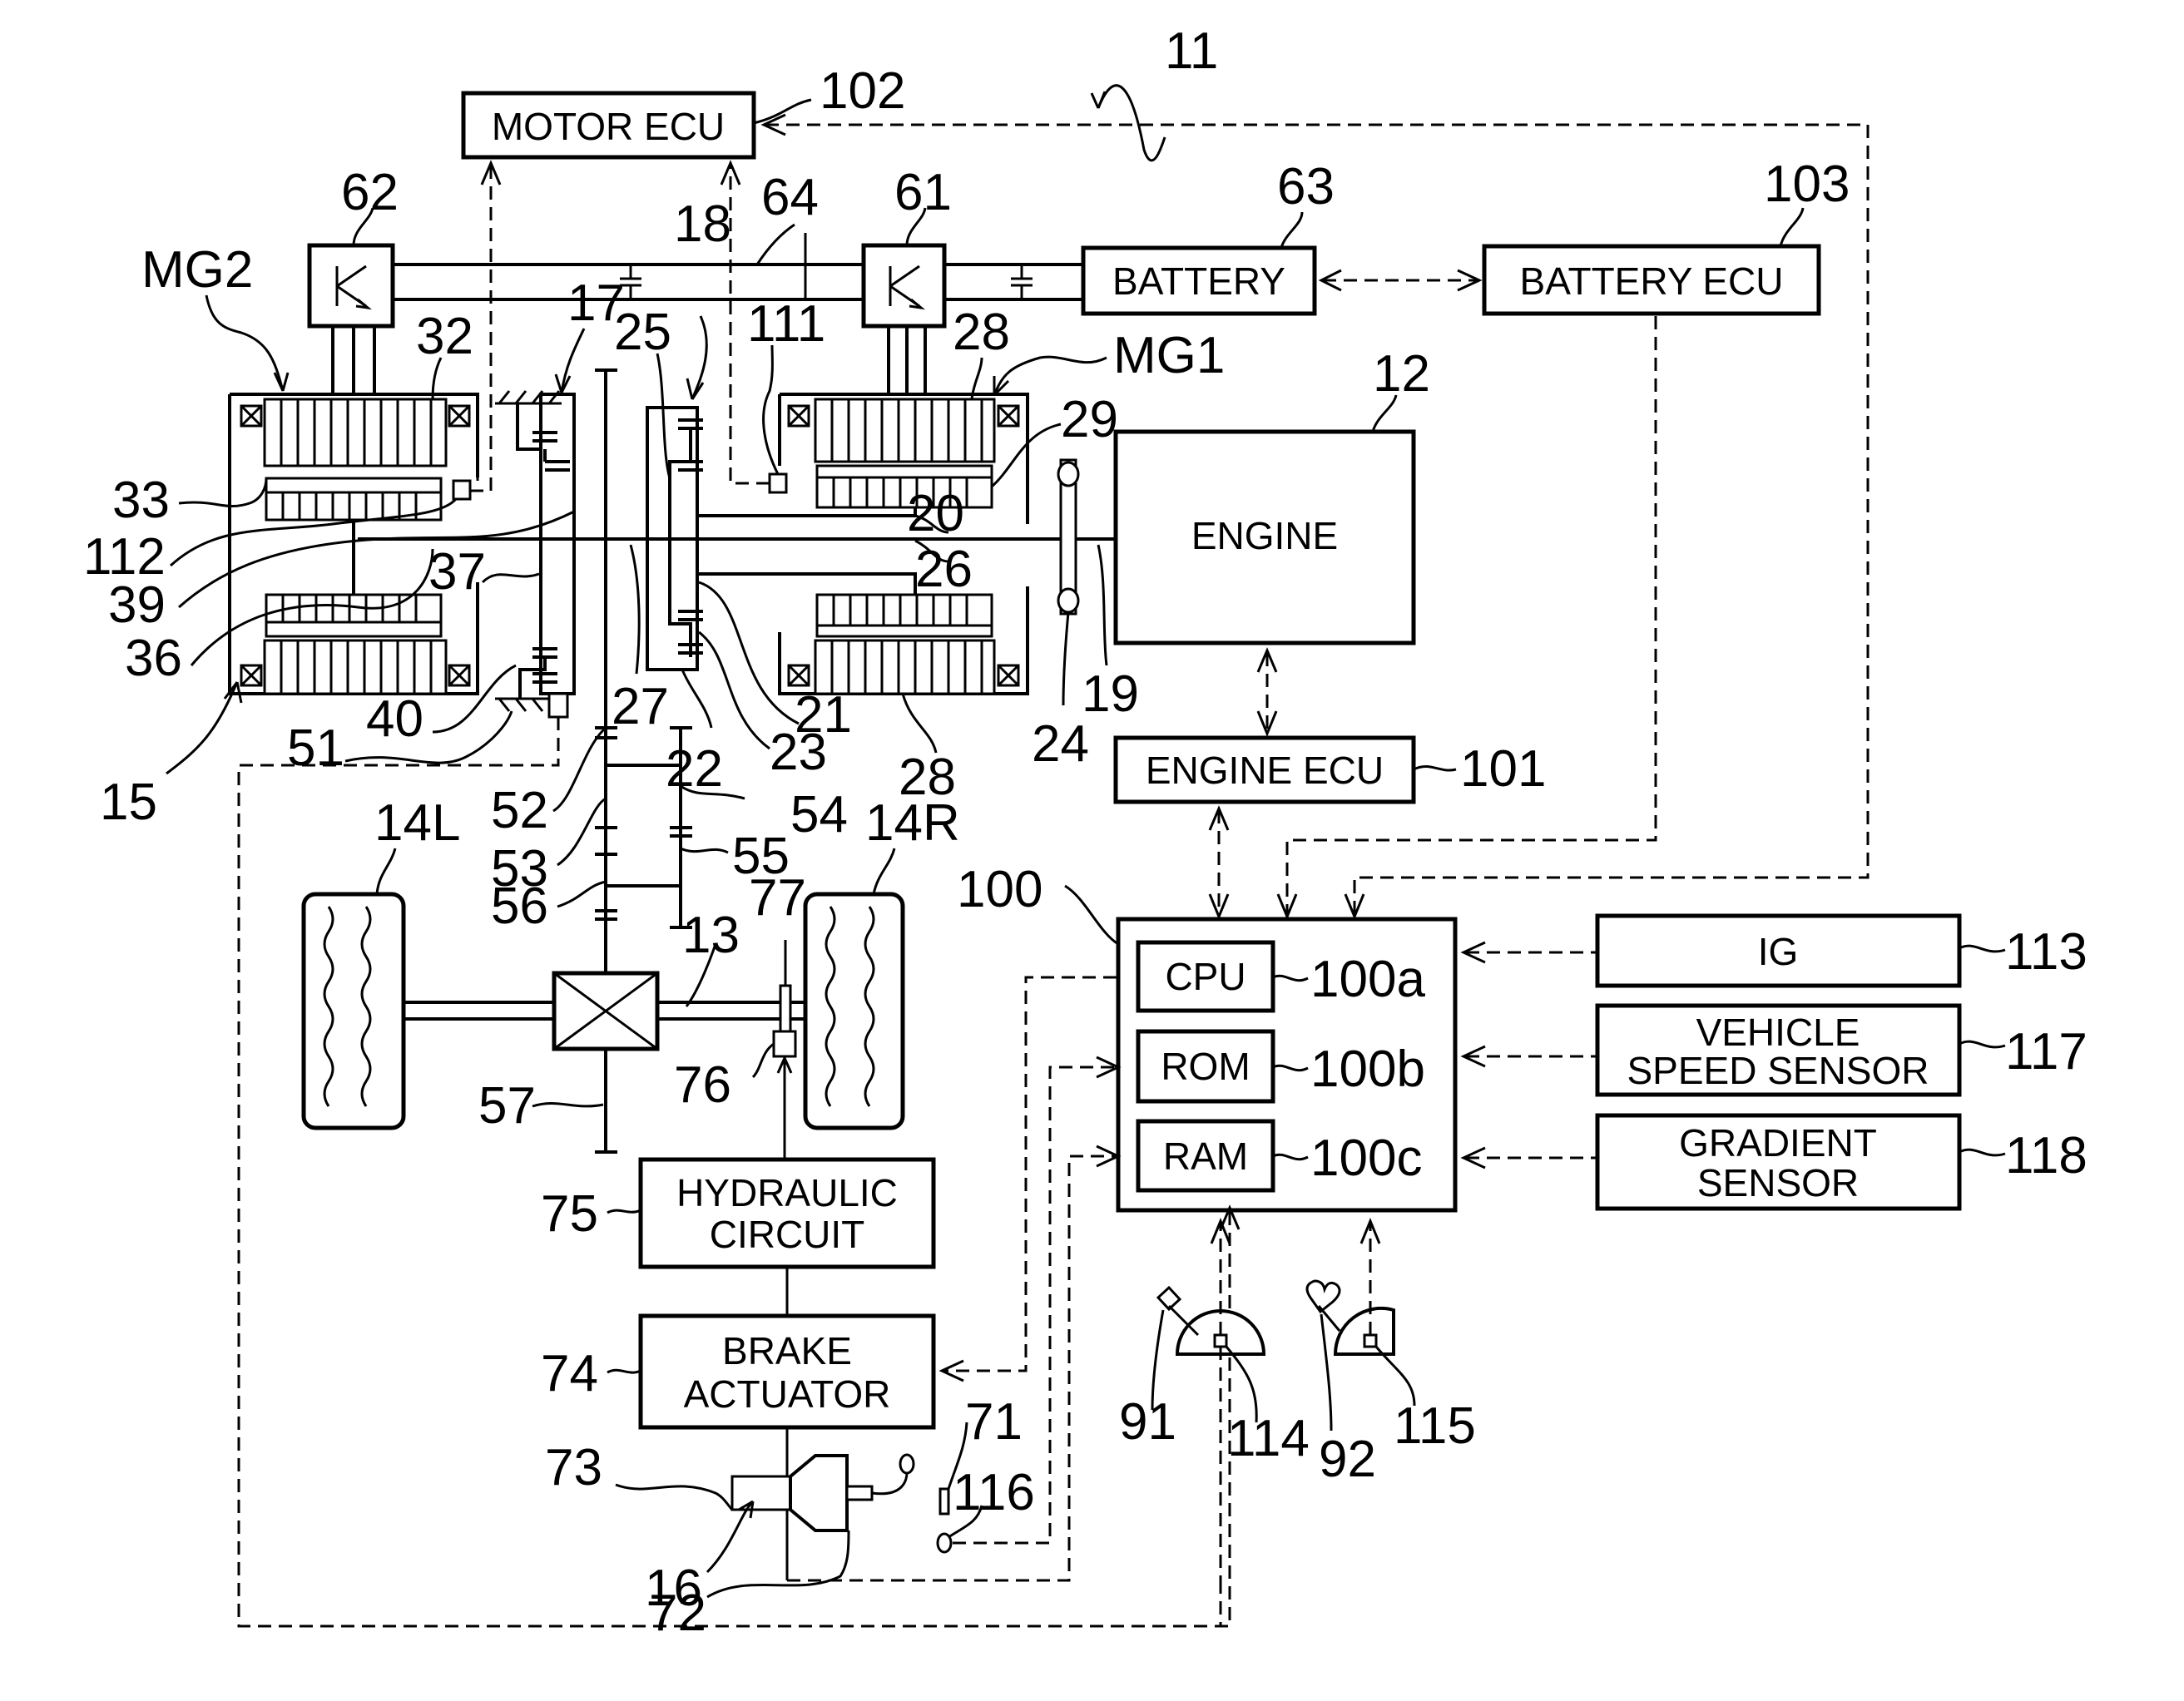 The width and height of the screenshot is (2184, 1701). Describe the element at coordinates (1390, 1353) in the screenshot. I see `brake-pedal-92: 92 115` at that location.